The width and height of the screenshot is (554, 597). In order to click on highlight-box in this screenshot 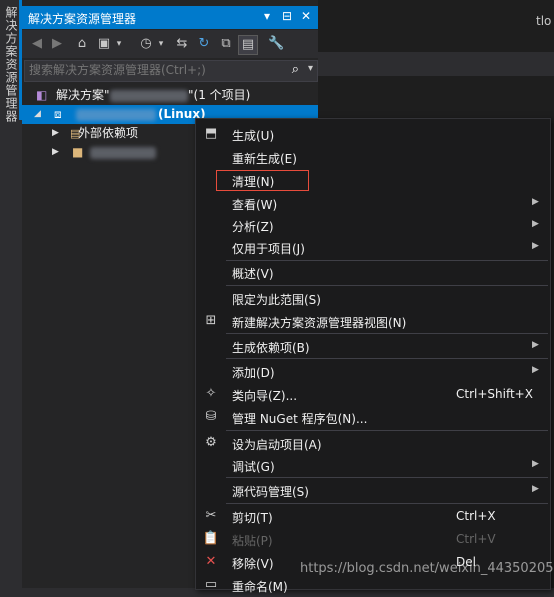, I will do `click(262, 180)`.